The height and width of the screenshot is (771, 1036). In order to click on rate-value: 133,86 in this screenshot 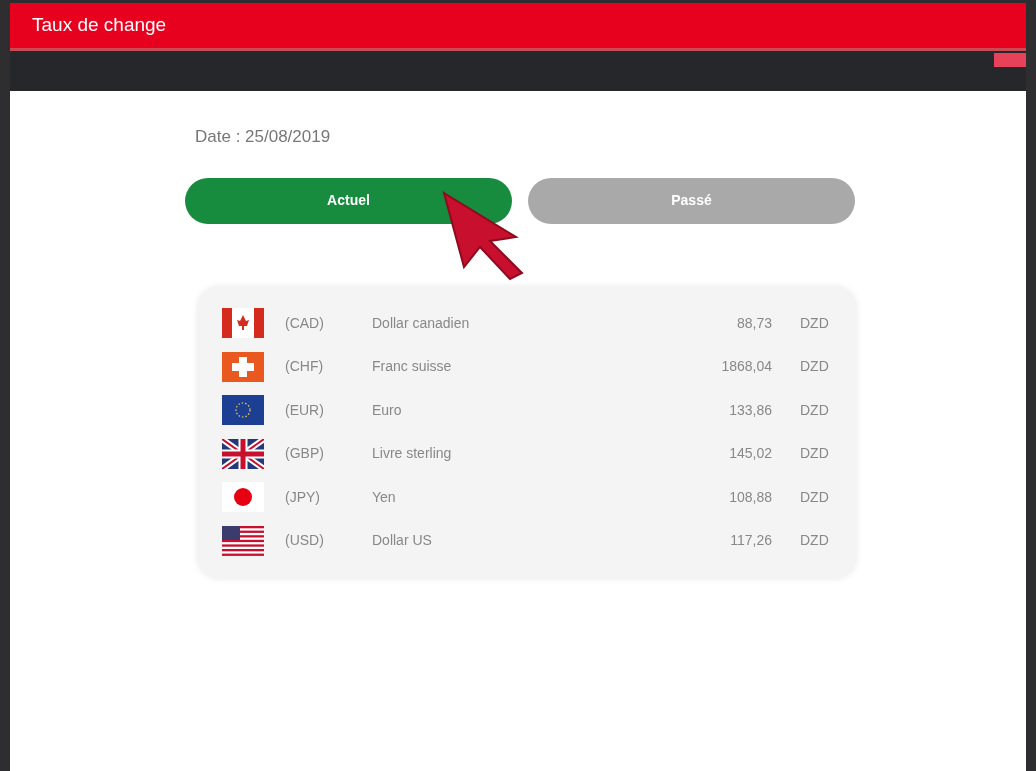, I will do `click(750, 410)`.